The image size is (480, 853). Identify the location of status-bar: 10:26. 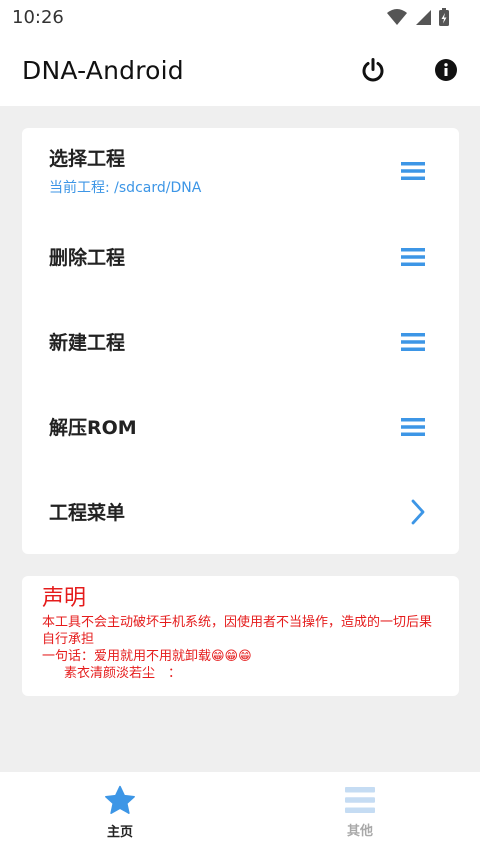
(240, 17).